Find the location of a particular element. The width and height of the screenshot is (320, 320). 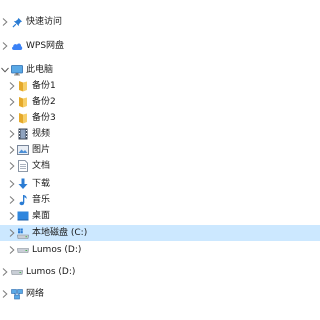

nav-item-pictures: 图片 is located at coordinates (160, 150).